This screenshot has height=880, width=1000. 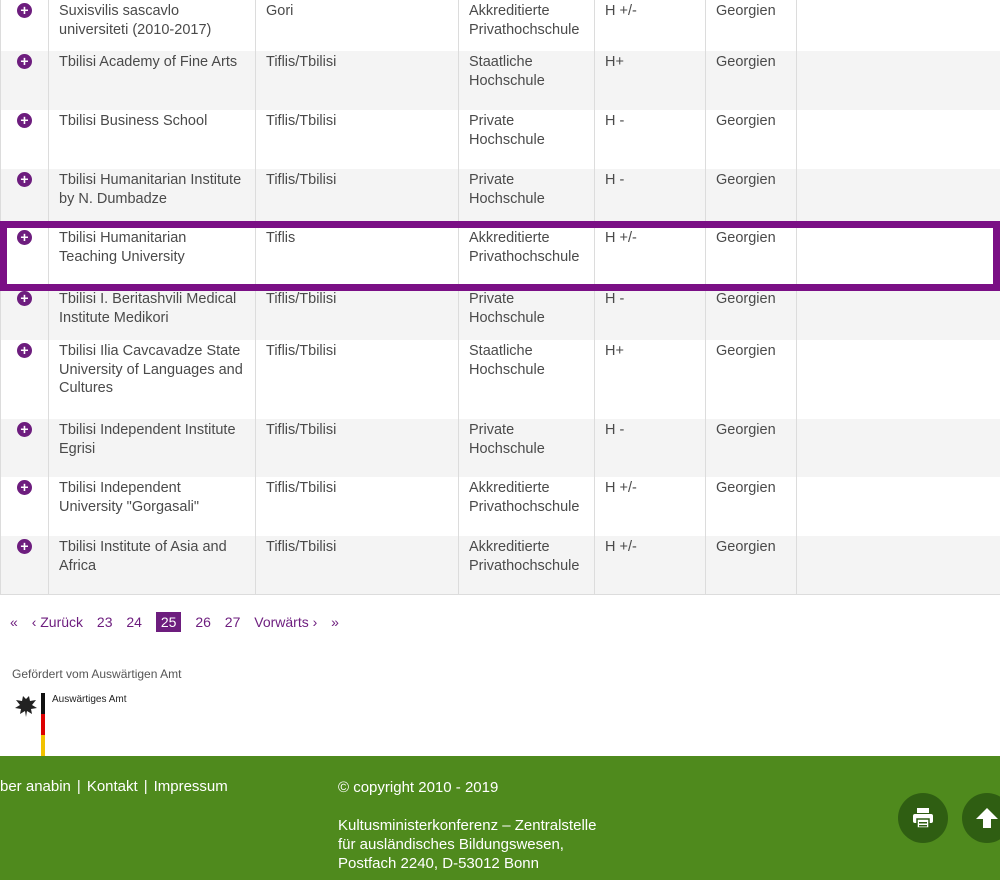 What do you see at coordinates (357, 25) in the screenshot?
I see `institution-city: Gori` at bounding box center [357, 25].